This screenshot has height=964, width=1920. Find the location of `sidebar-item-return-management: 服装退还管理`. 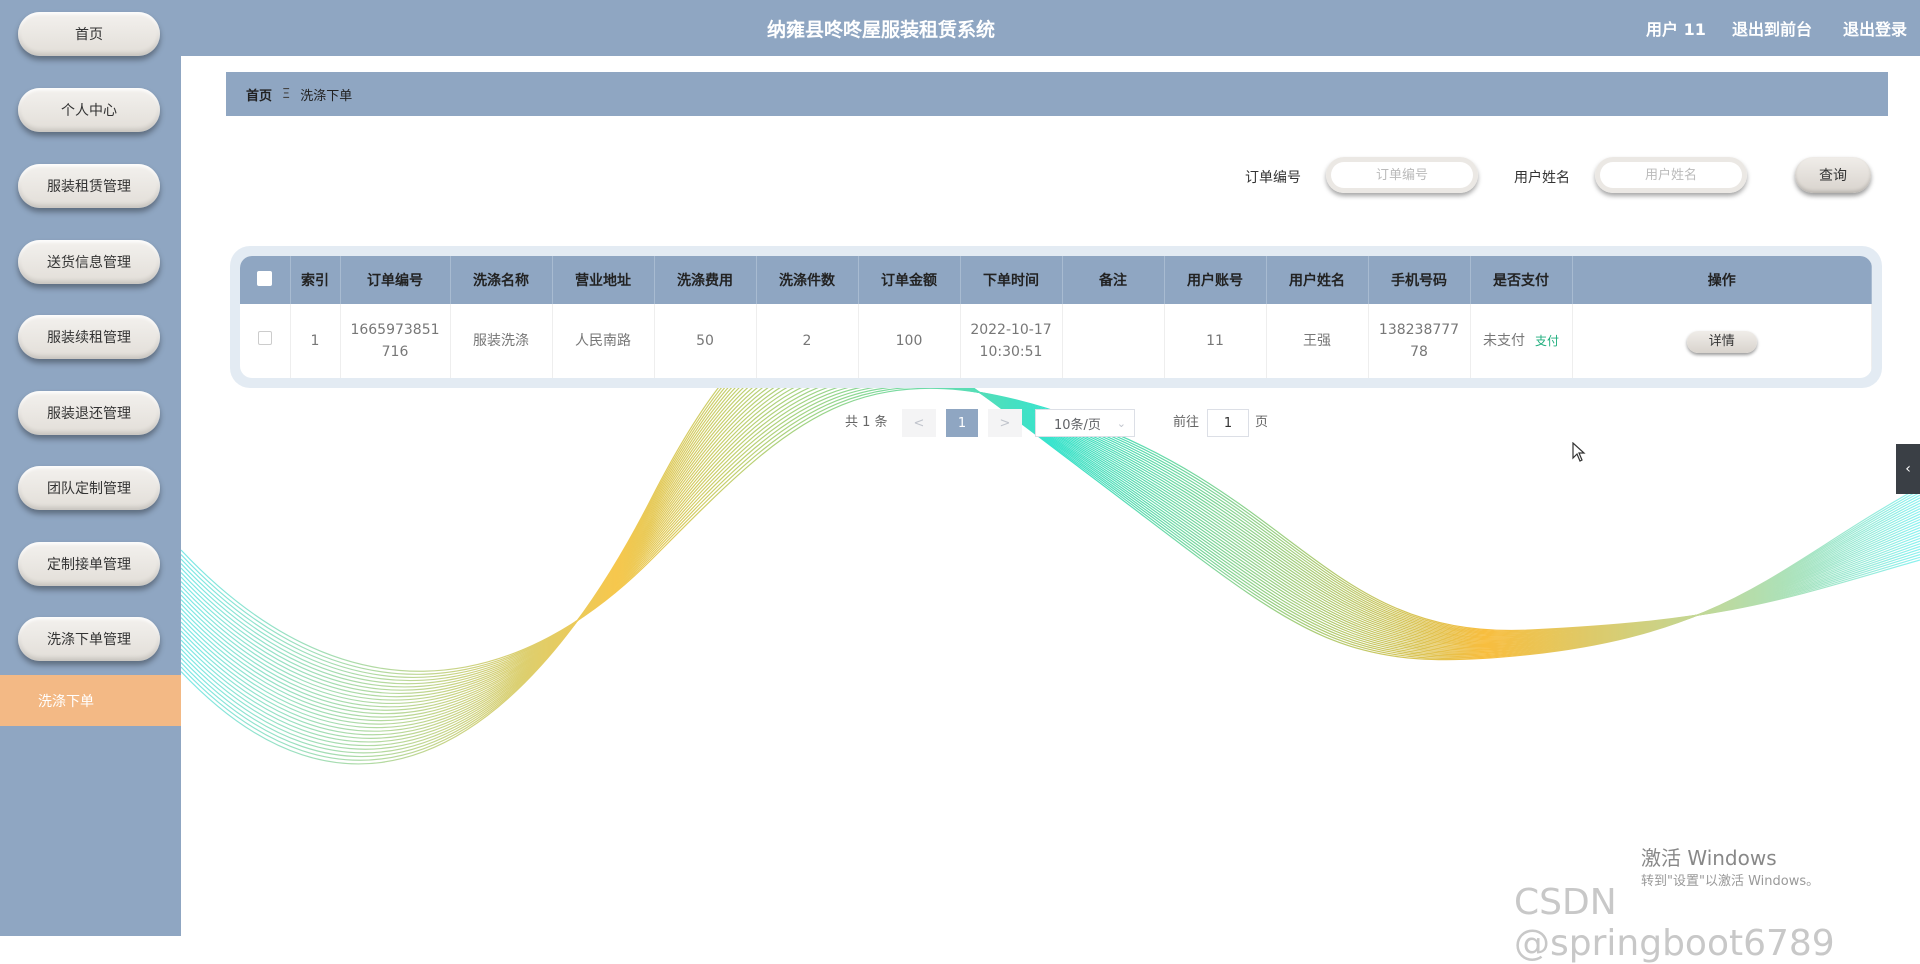

sidebar-item-return-management: 服装退还管理 is located at coordinates (89, 413).